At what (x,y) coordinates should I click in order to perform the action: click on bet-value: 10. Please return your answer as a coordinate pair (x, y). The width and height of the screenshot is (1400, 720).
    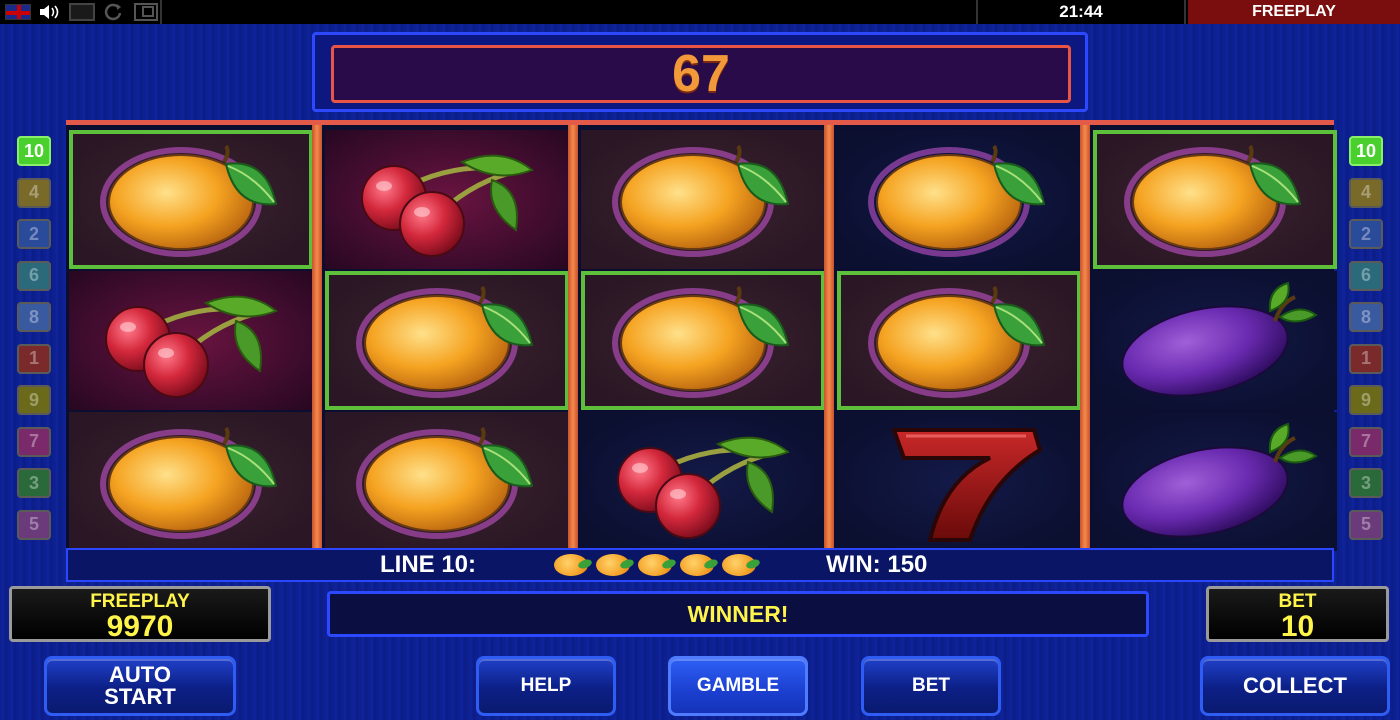
    Looking at the image, I should click on (1297, 626).